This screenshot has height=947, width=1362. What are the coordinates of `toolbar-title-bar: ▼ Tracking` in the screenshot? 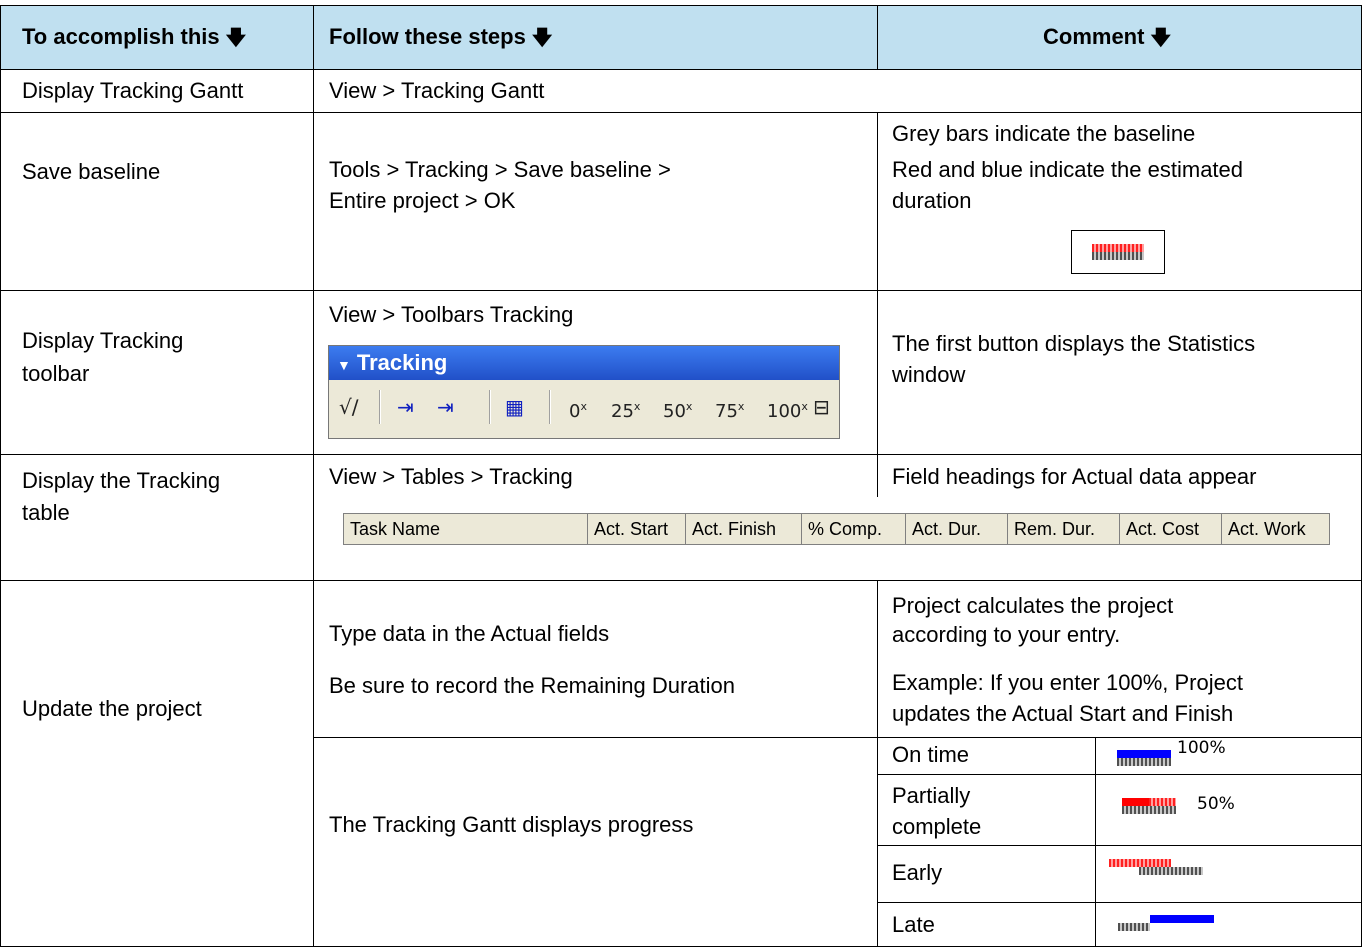 It's located at (584, 363).